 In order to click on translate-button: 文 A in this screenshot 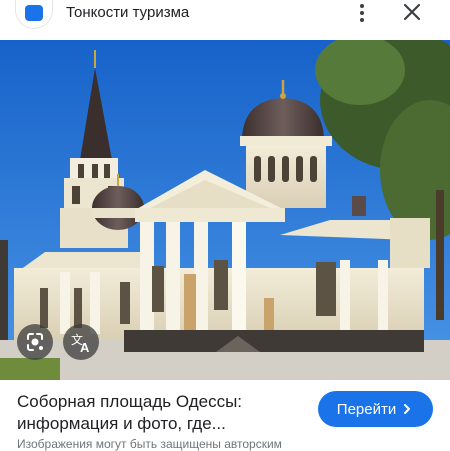, I will do `click(81, 342)`.